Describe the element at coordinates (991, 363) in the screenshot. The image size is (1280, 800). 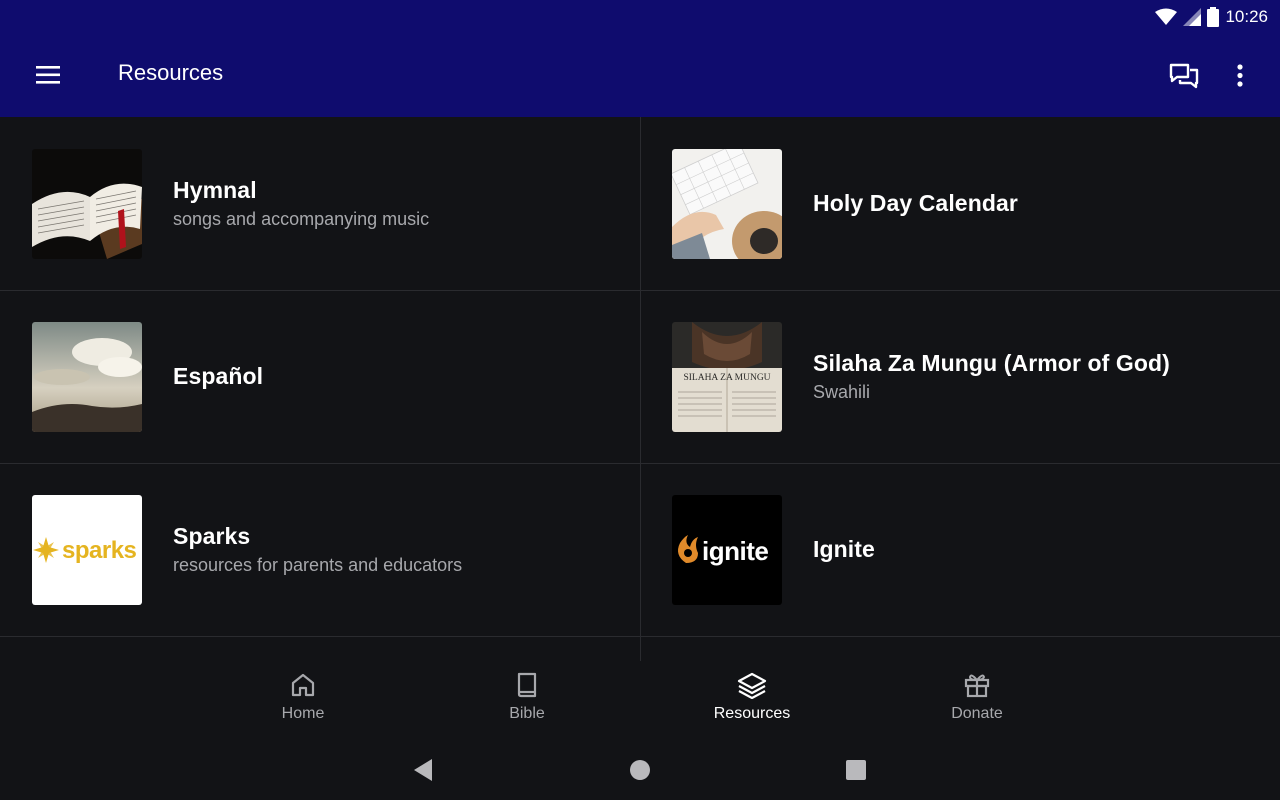
I see `resource-title: Silaha Za Mungu (Armor of God)` at that location.